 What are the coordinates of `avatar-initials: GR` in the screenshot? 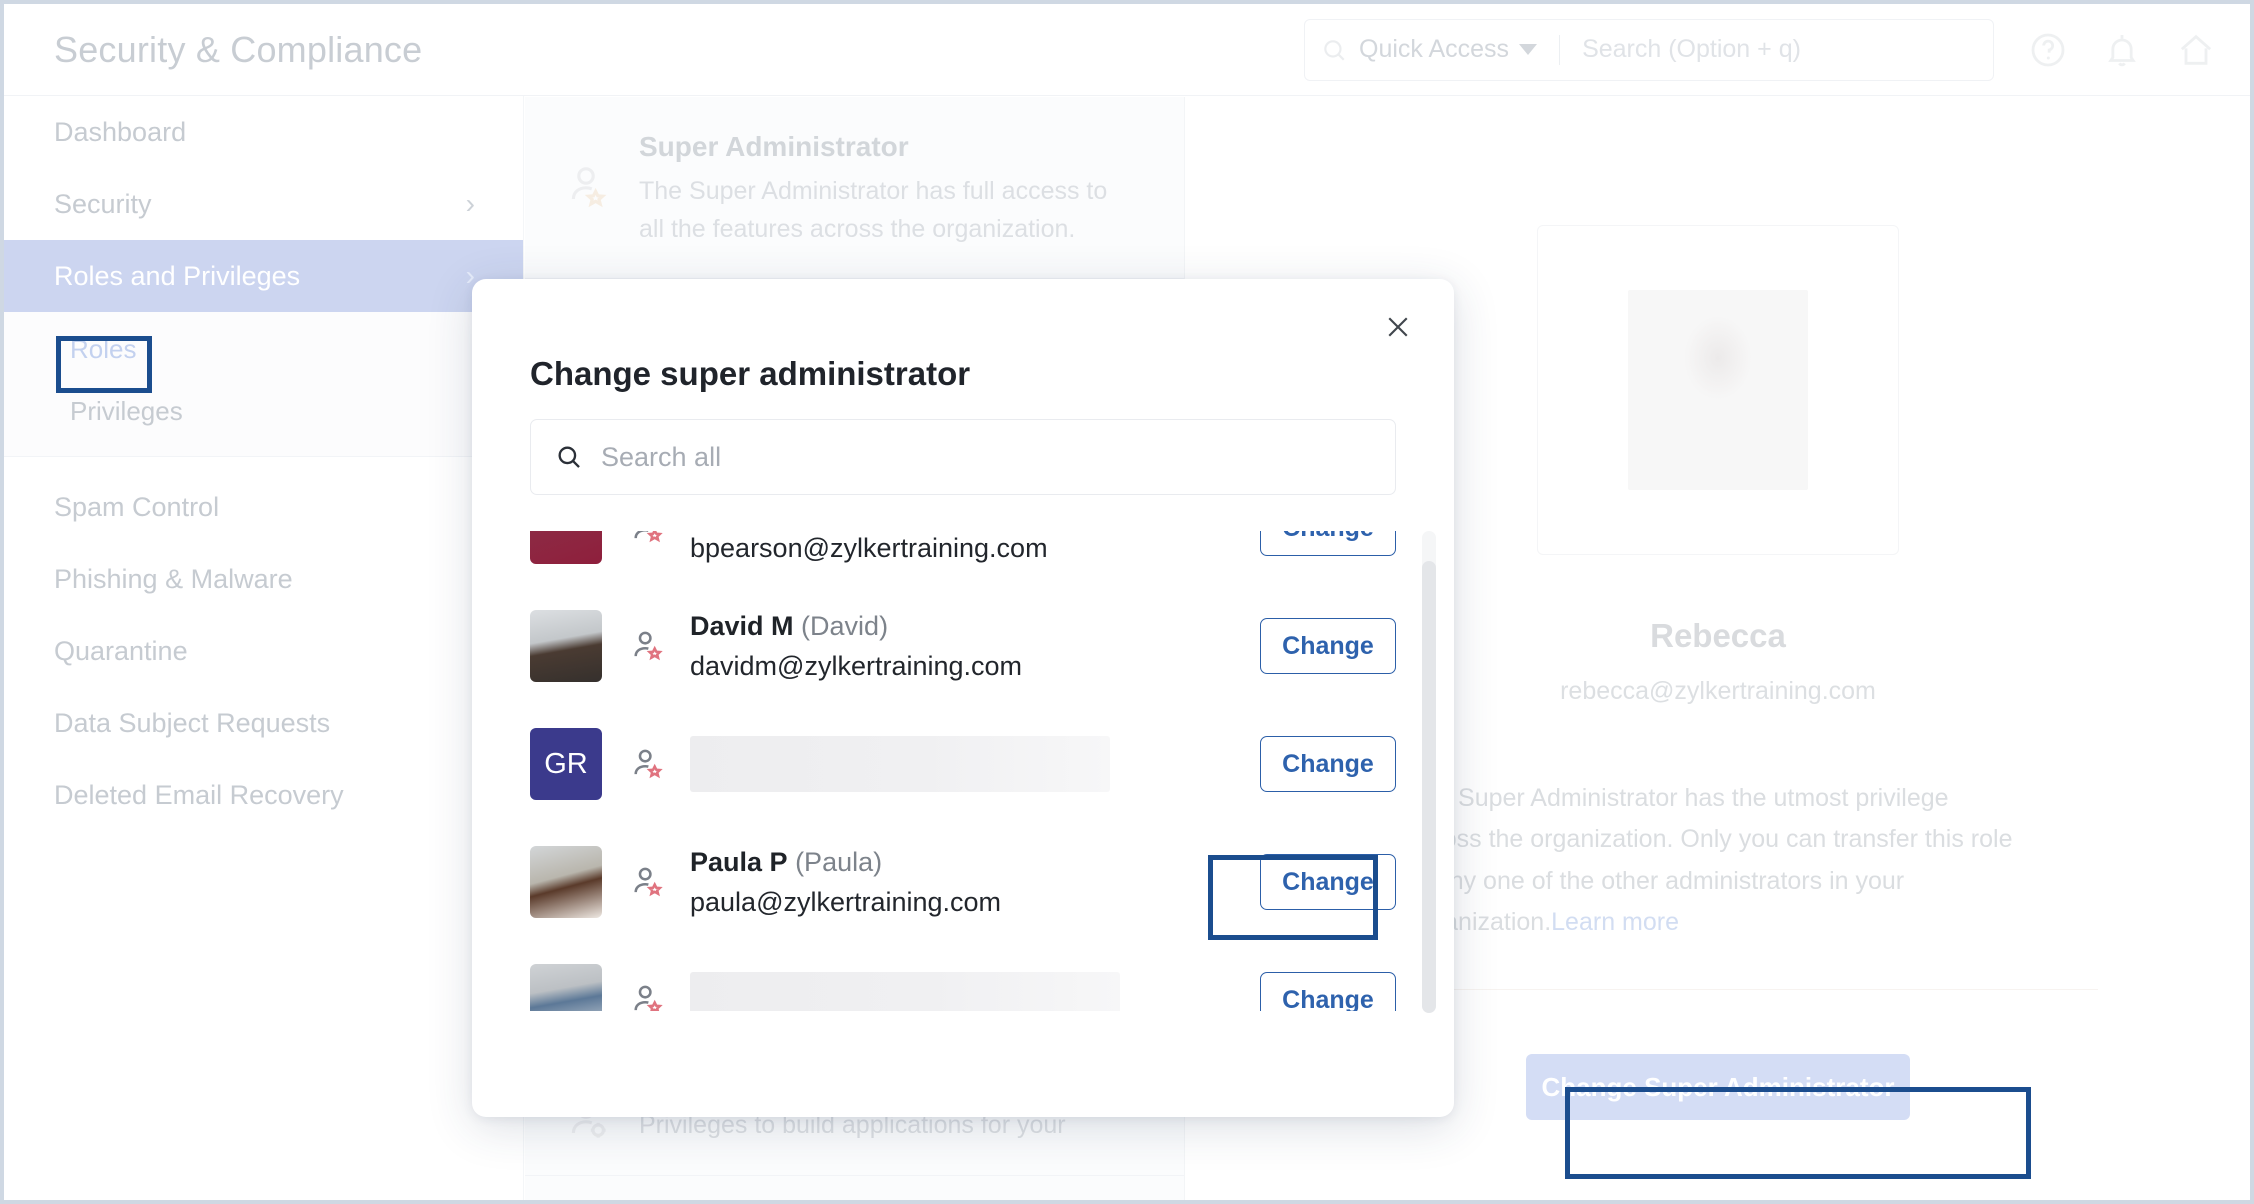 It's located at (566, 764).